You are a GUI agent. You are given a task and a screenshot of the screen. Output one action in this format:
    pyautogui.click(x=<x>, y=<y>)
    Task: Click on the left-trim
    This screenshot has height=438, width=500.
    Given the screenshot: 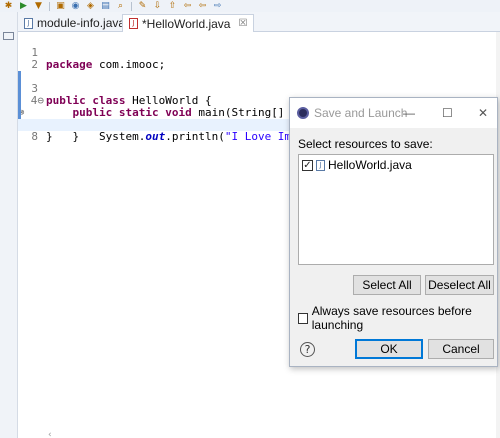 What is the action you would take?
    pyautogui.click(x=9, y=225)
    